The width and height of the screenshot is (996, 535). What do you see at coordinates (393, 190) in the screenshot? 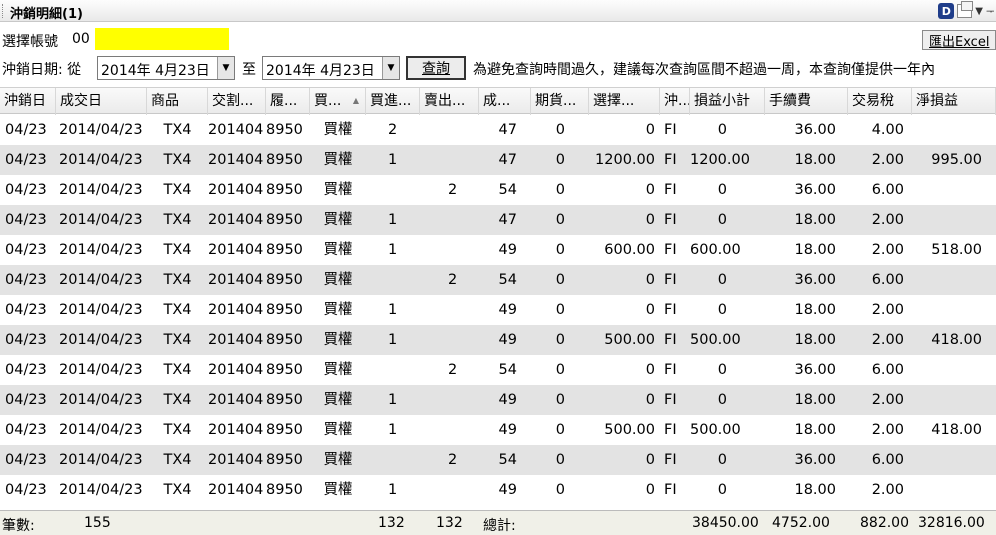
I see `cell-buy-qty` at bounding box center [393, 190].